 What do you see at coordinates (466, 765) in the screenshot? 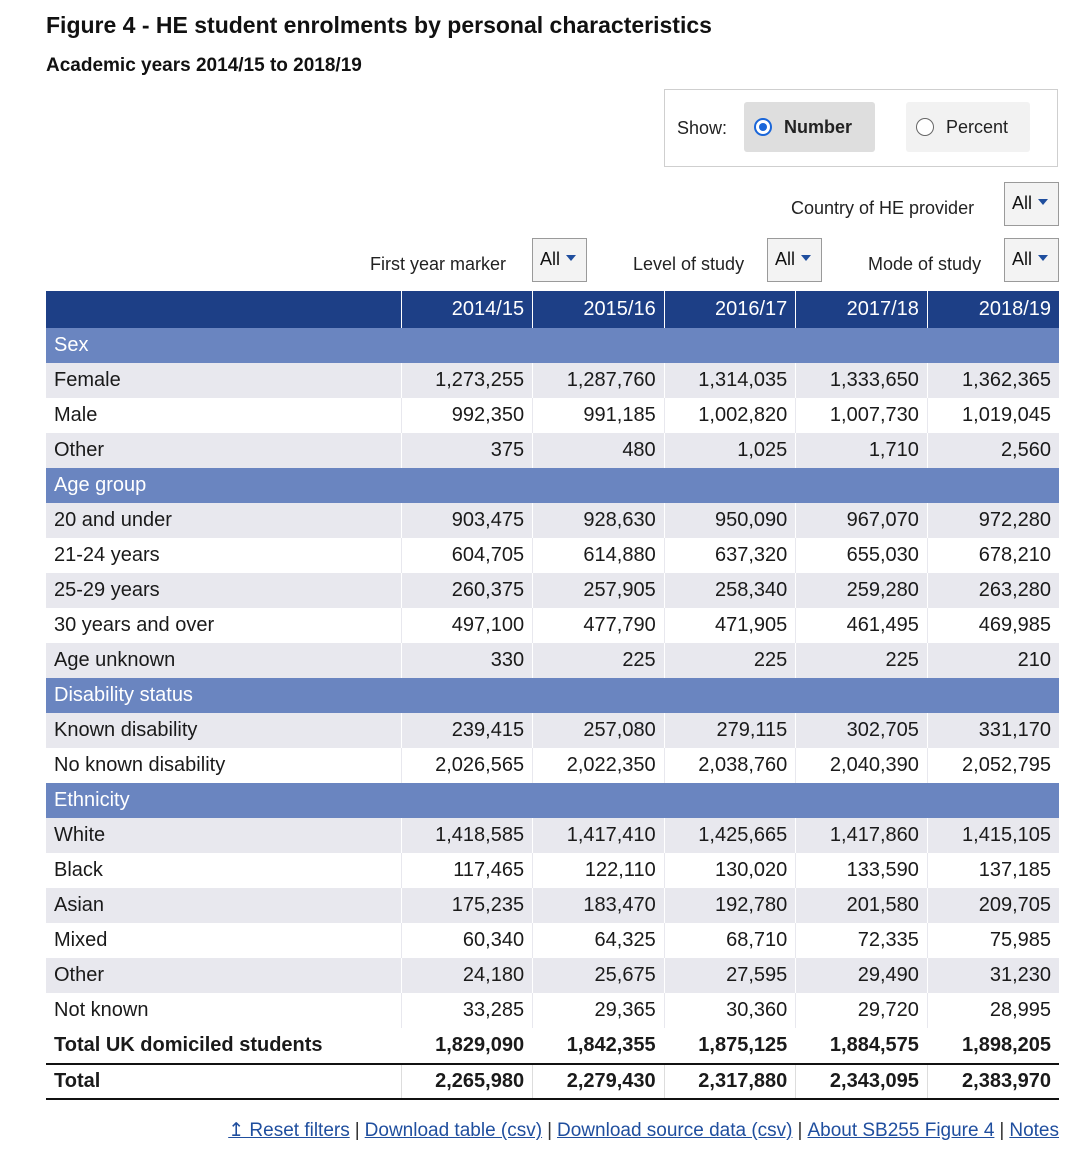
I see `table-cell: 2,026,565` at bounding box center [466, 765].